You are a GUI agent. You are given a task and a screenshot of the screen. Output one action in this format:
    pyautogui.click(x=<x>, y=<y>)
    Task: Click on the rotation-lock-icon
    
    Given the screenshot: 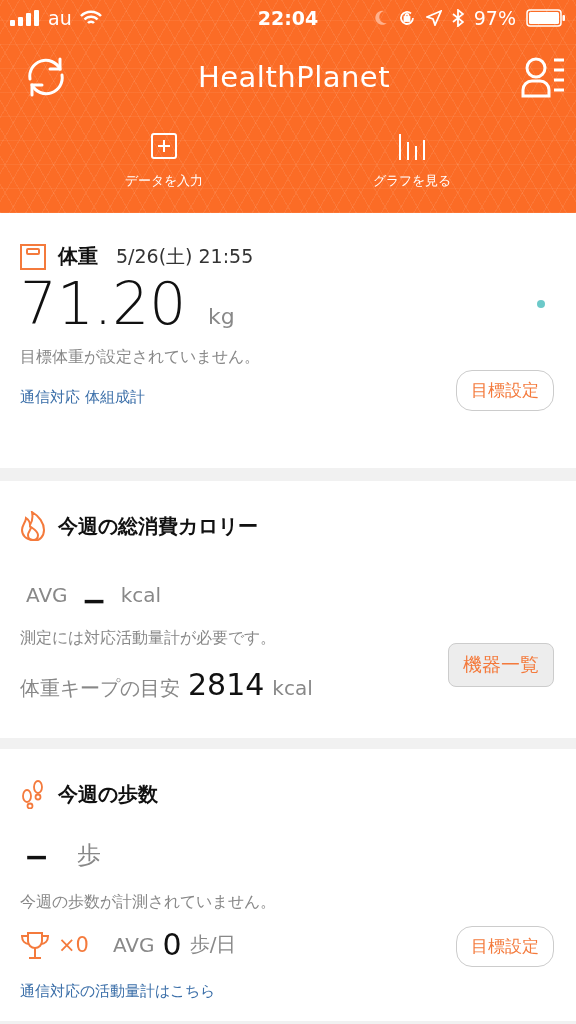 What is the action you would take?
    pyautogui.click(x=406, y=18)
    